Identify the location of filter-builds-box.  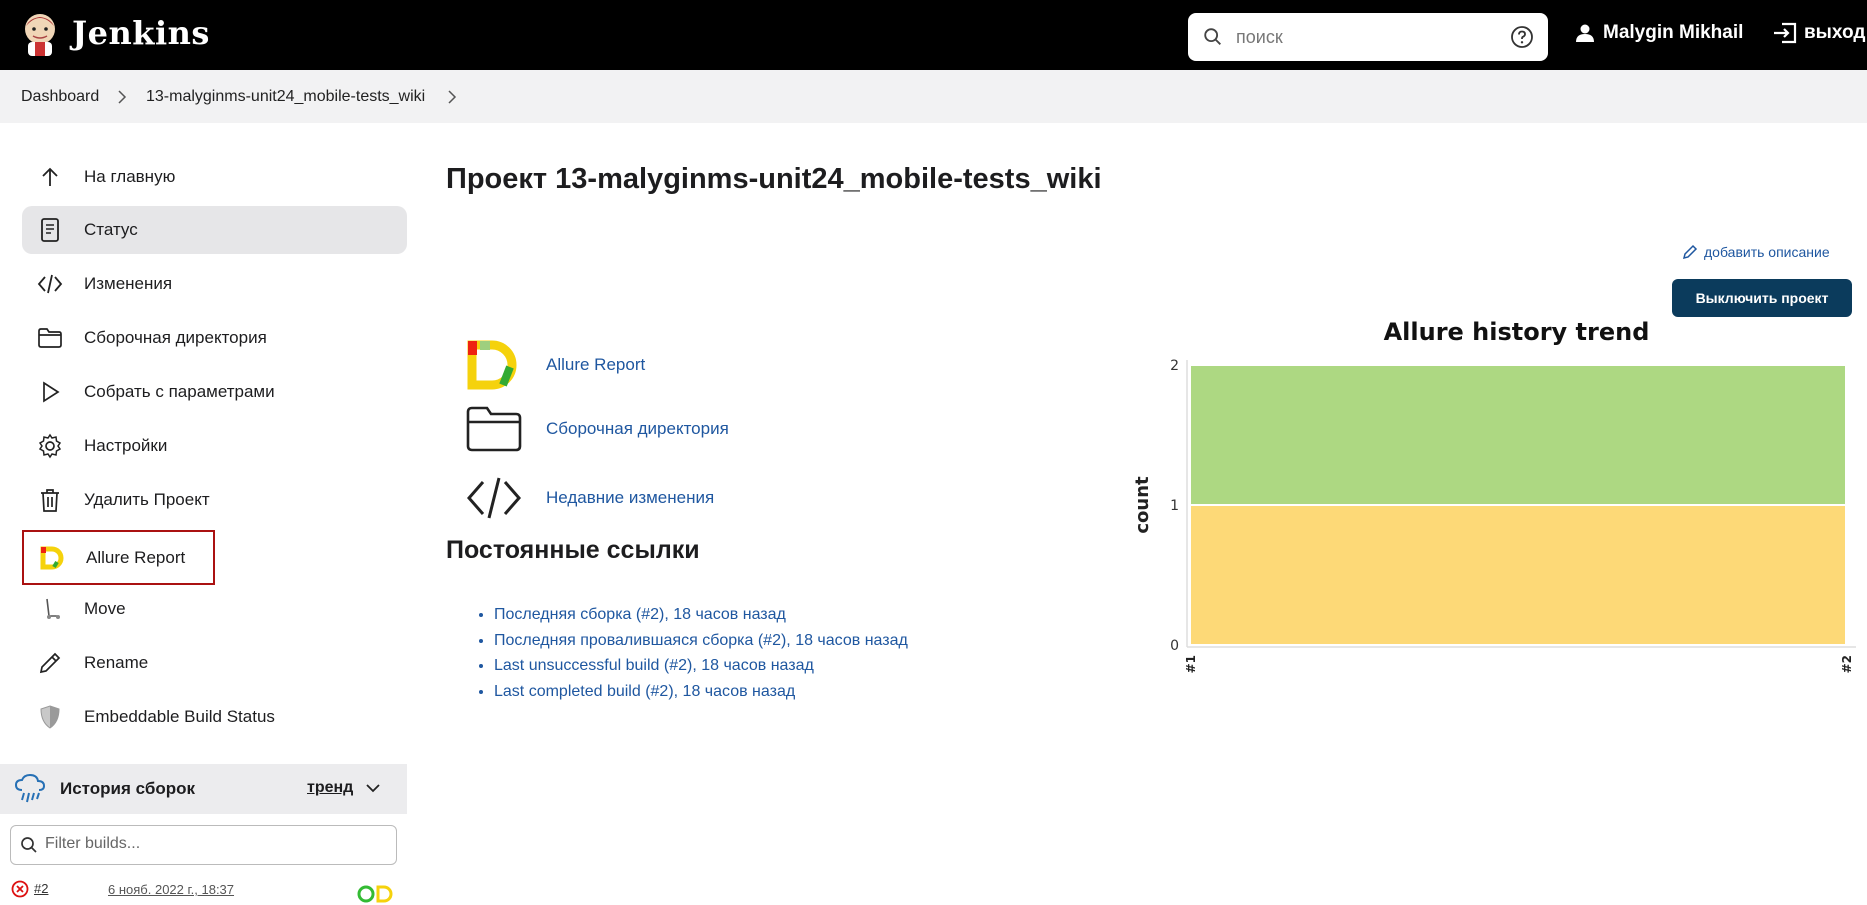
(203, 845).